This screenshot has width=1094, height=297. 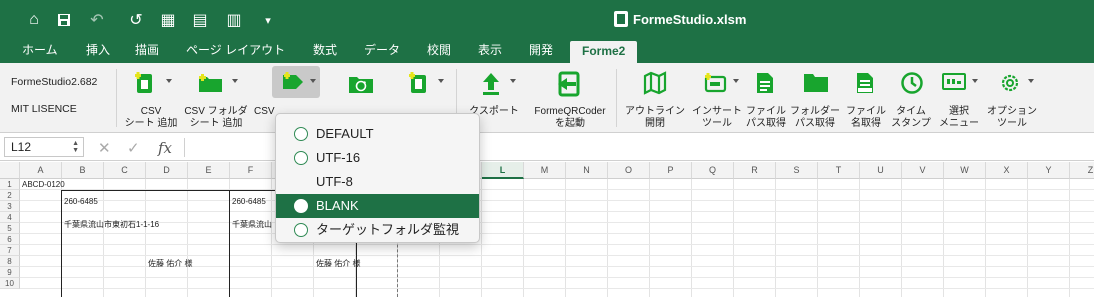 I want to click on button-label: 開閉, so click(x=655, y=123).